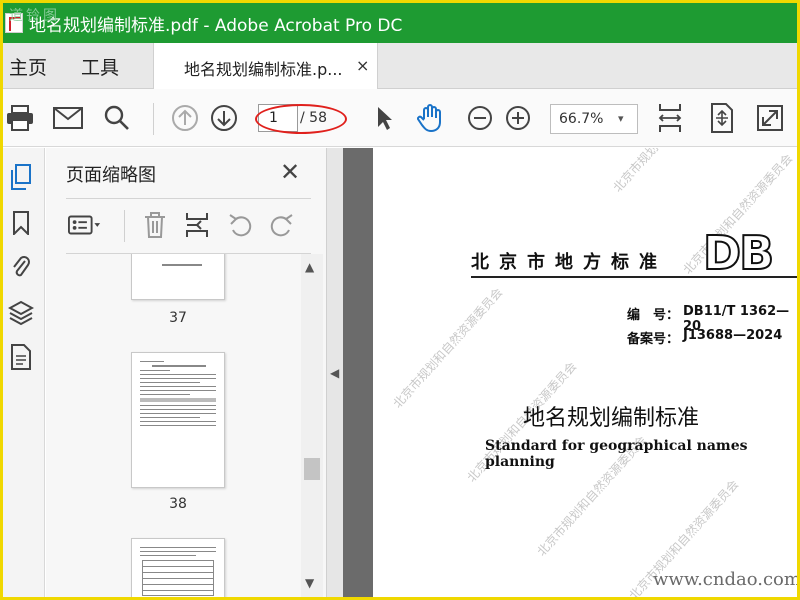 This screenshot has height=600, width=800. Describe the element at coordinates (224, 118) in the screenshot. I see `next-page-icon` at that location.